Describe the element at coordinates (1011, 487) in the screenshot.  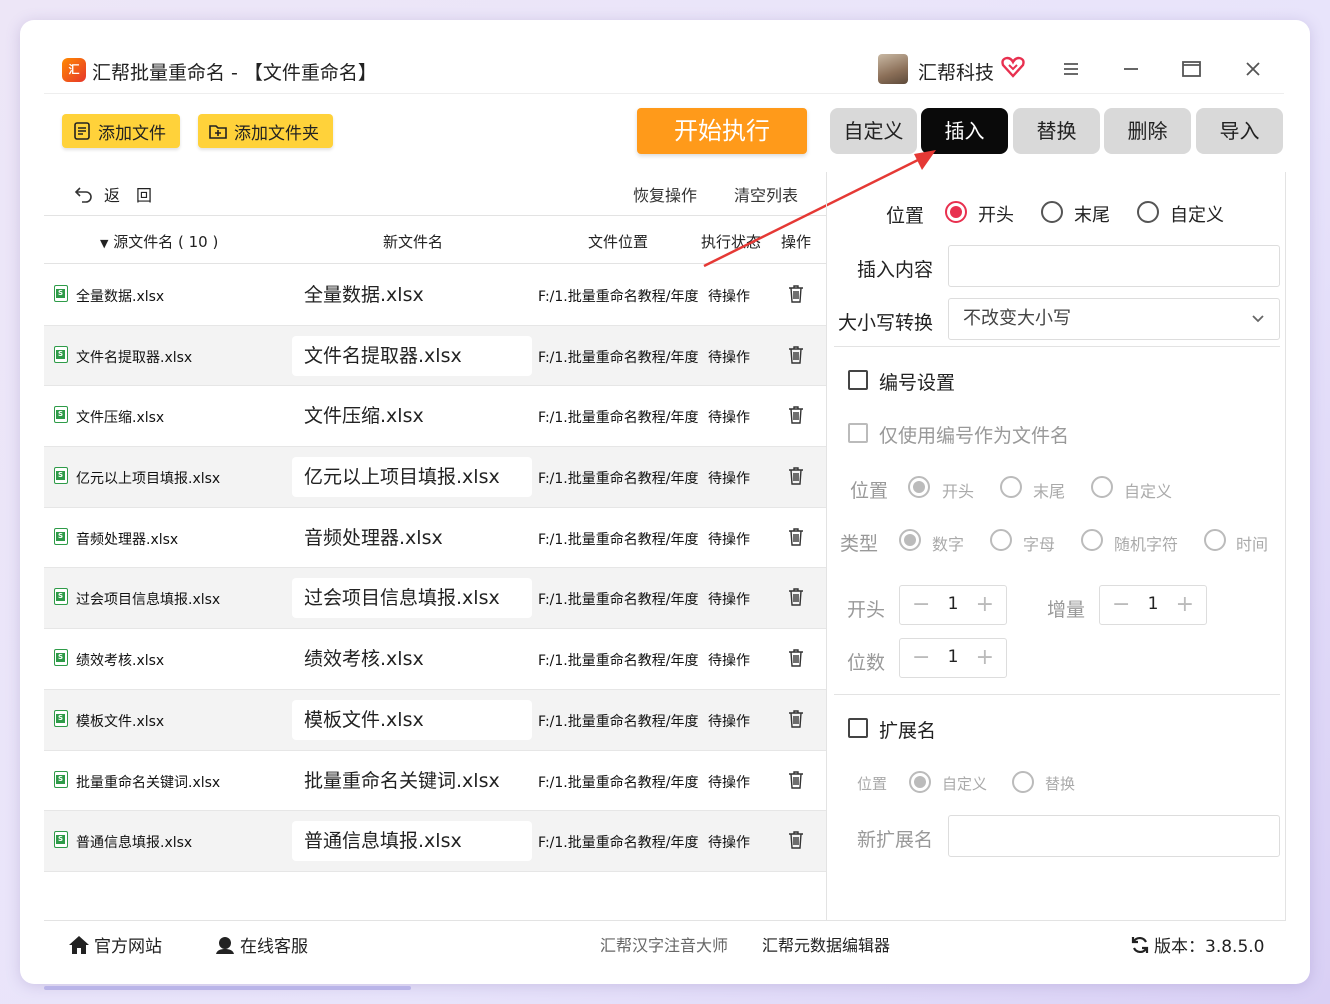
I see `num-position-end-radio` at that location.